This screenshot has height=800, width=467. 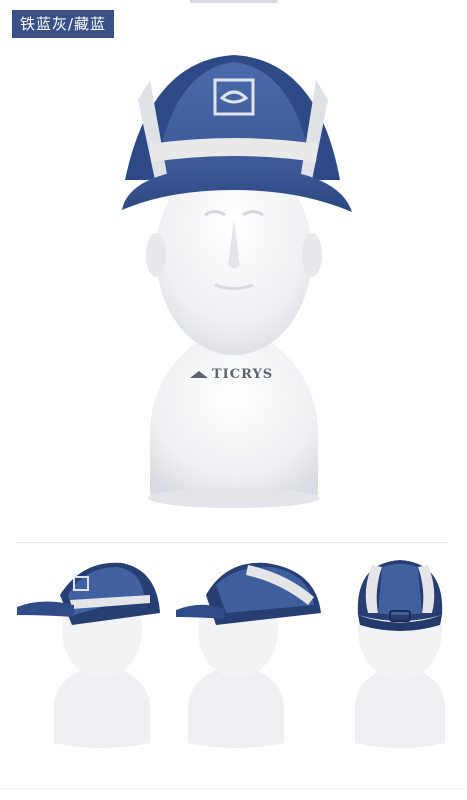 What do you see at coordinates (232, 542) in the screenshot?
I see `section-divider` at bounding box center [232, 542].